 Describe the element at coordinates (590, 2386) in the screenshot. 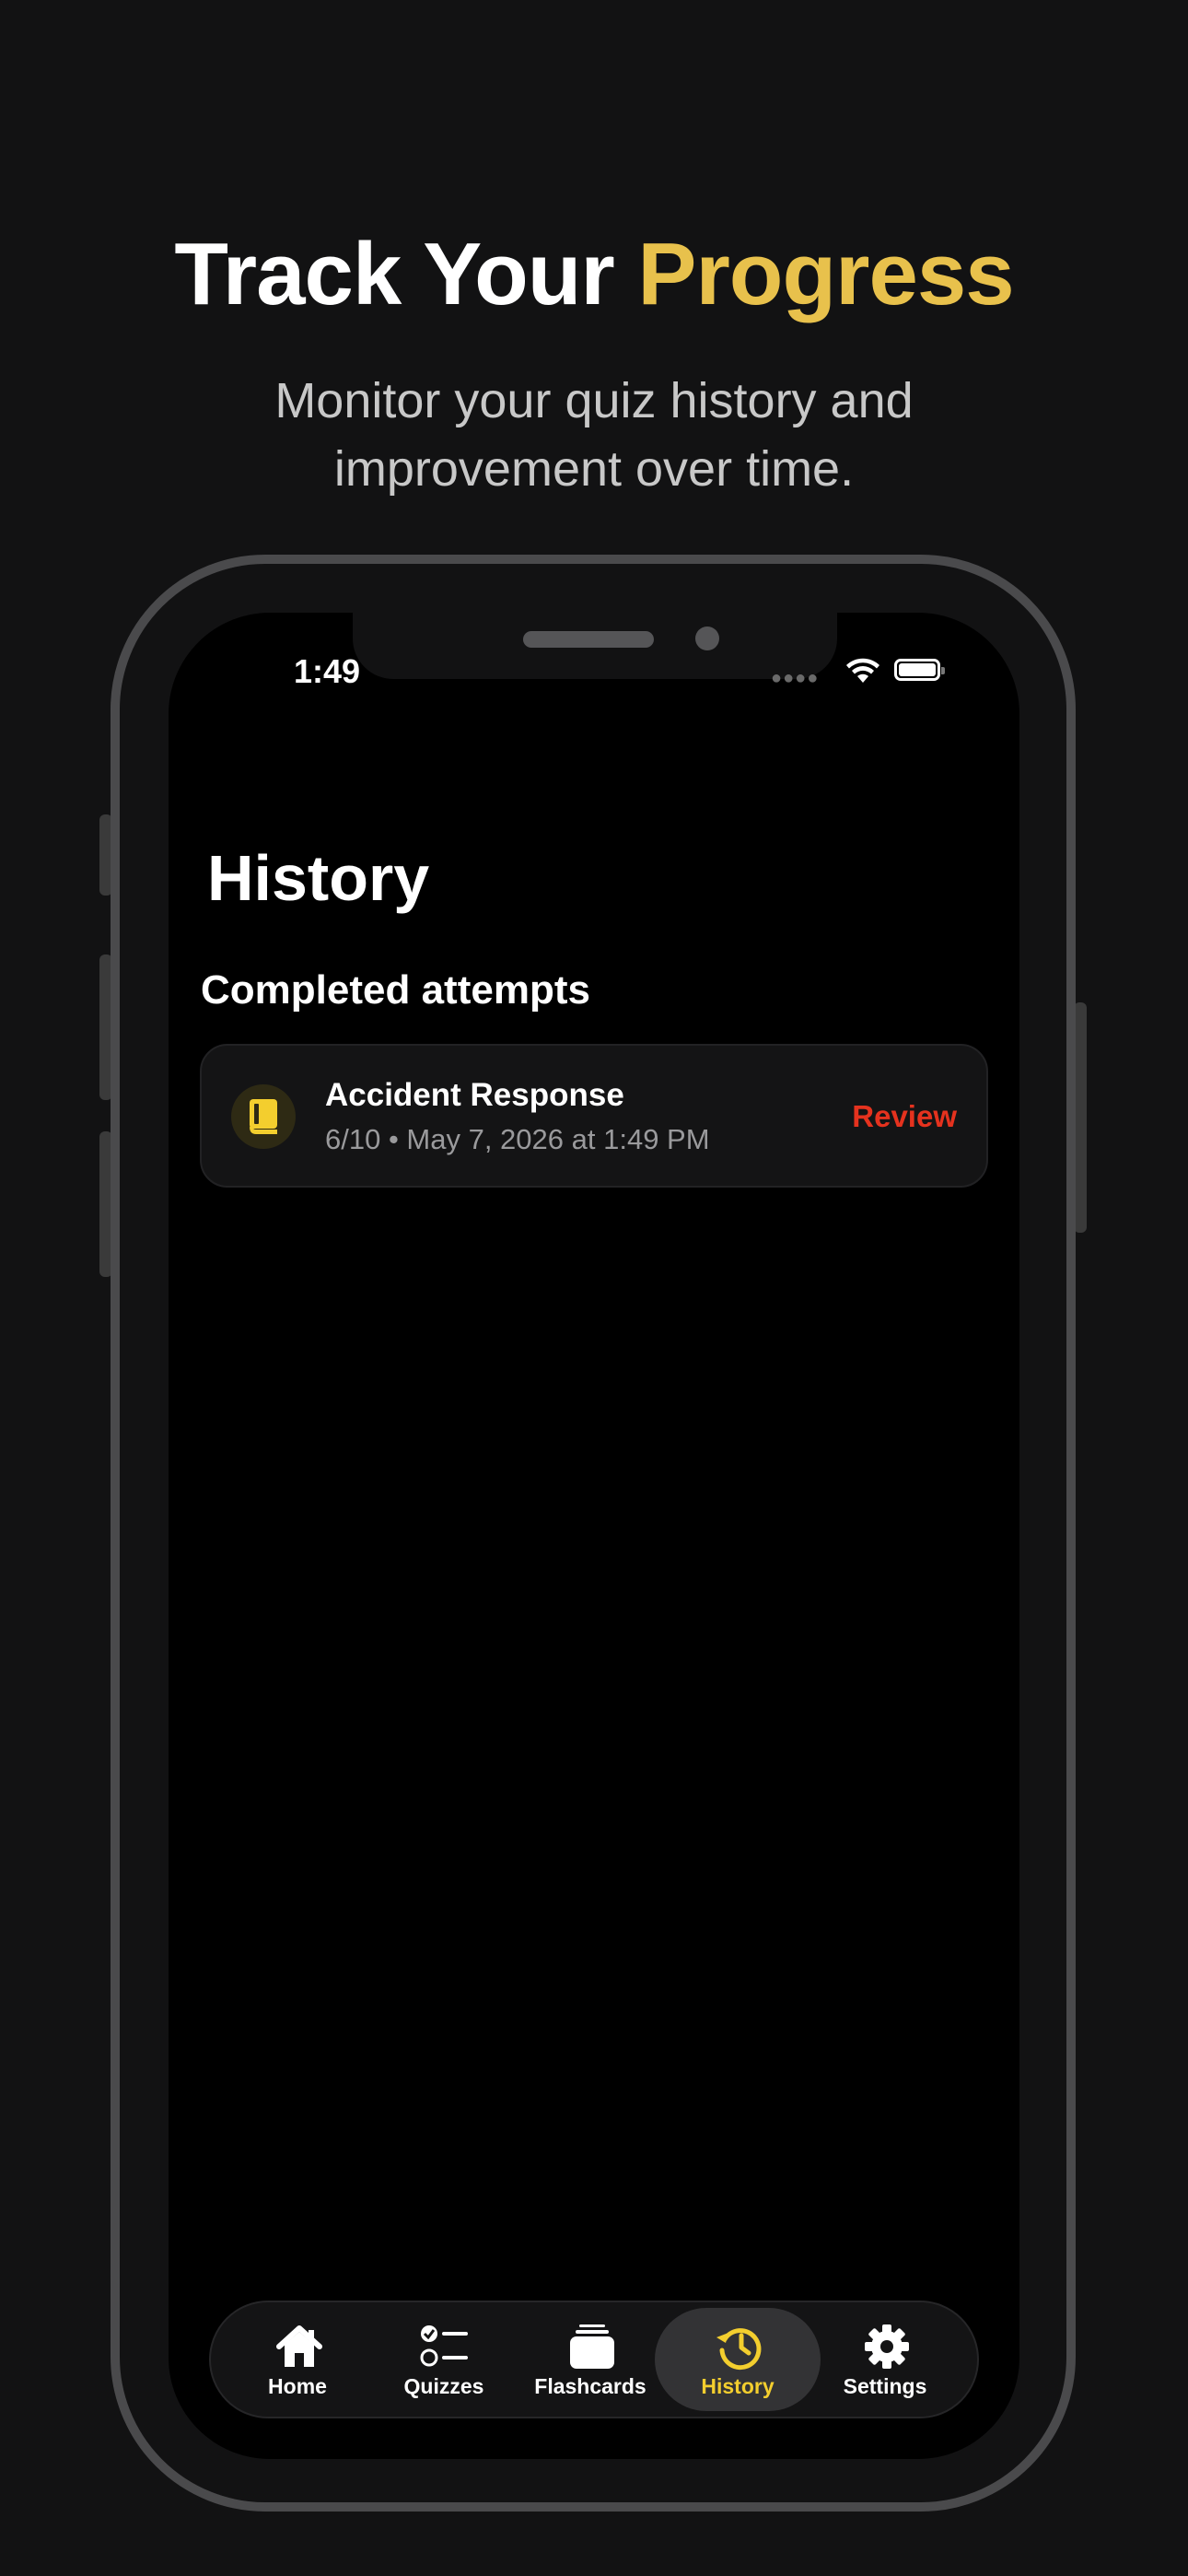

I see `tab-flashcards-label: Flashcards` at that location.